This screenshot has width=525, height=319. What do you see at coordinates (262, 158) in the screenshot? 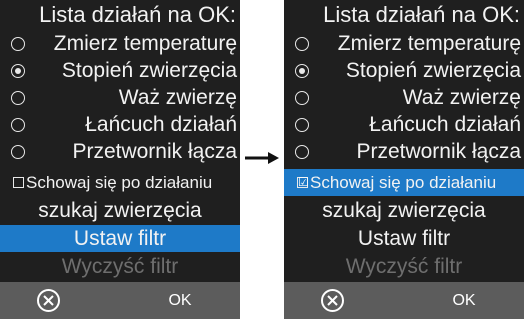
I see `arrow-right-icon` at bounding box center [262, 158].